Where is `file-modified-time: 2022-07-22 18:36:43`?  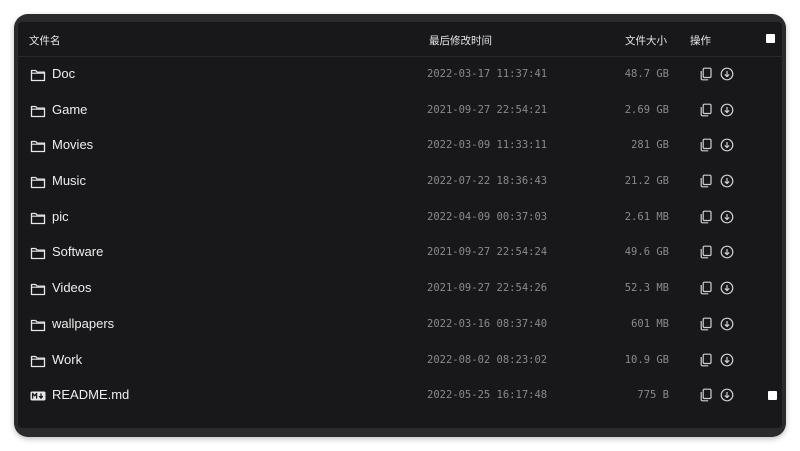
file-modified-time: 2022-07-22 18:36:43 is located at coordinates (487, 181).